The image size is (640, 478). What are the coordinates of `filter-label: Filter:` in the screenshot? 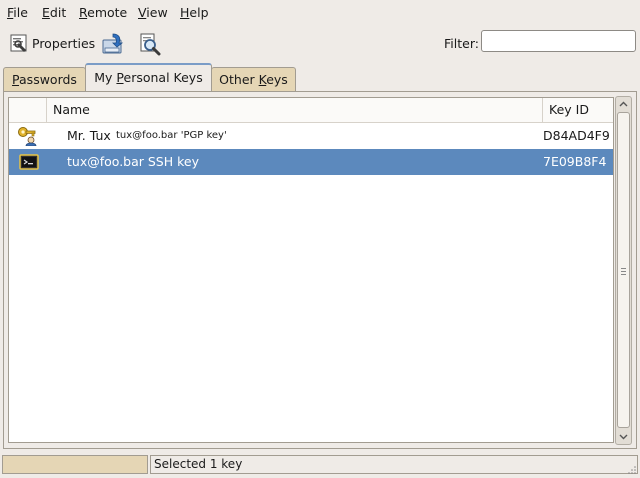 It's located at (461, 43).